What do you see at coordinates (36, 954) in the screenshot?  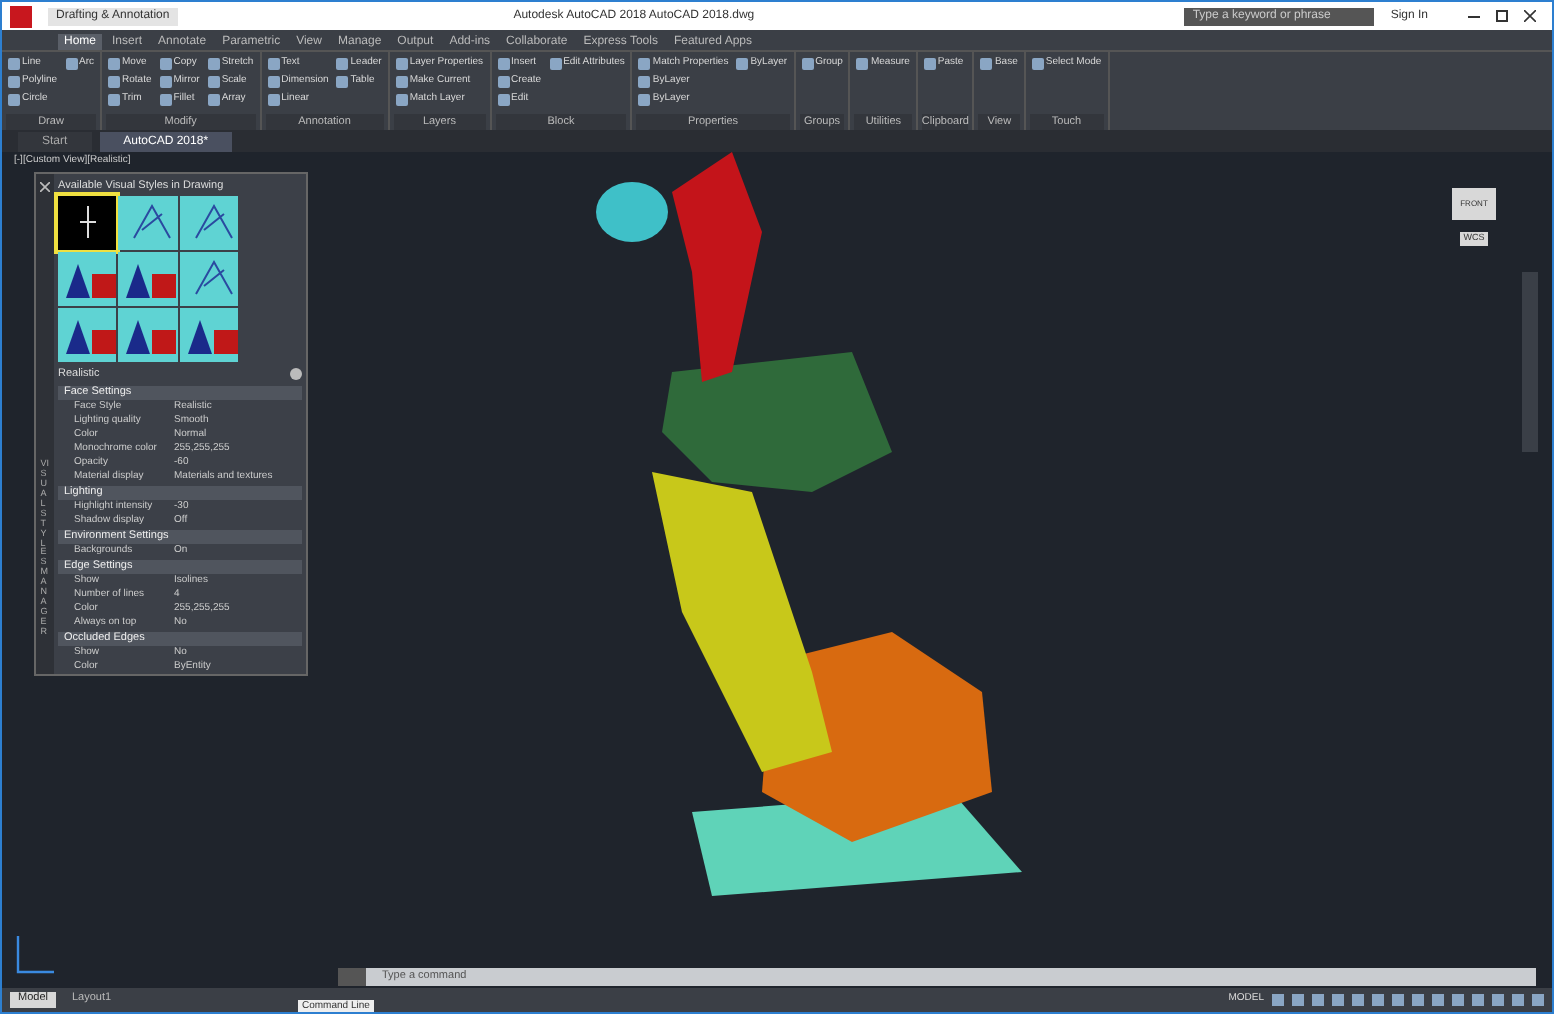 I see `ucs-axes-icon` at bounding box center [36, 954].